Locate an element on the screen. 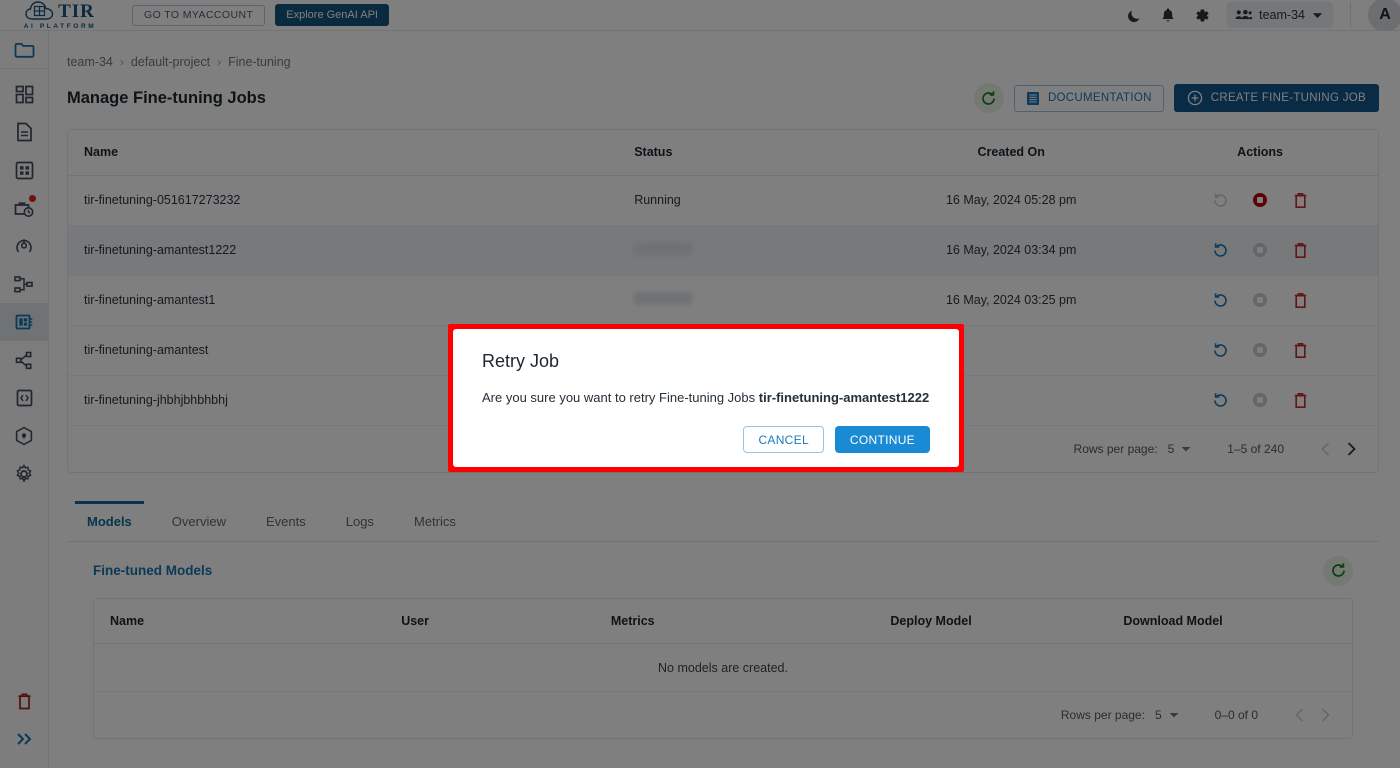 The width and height of the screenshot is (1400, 768). continue-button: CONTINUE is located at coordinates (882, 439).